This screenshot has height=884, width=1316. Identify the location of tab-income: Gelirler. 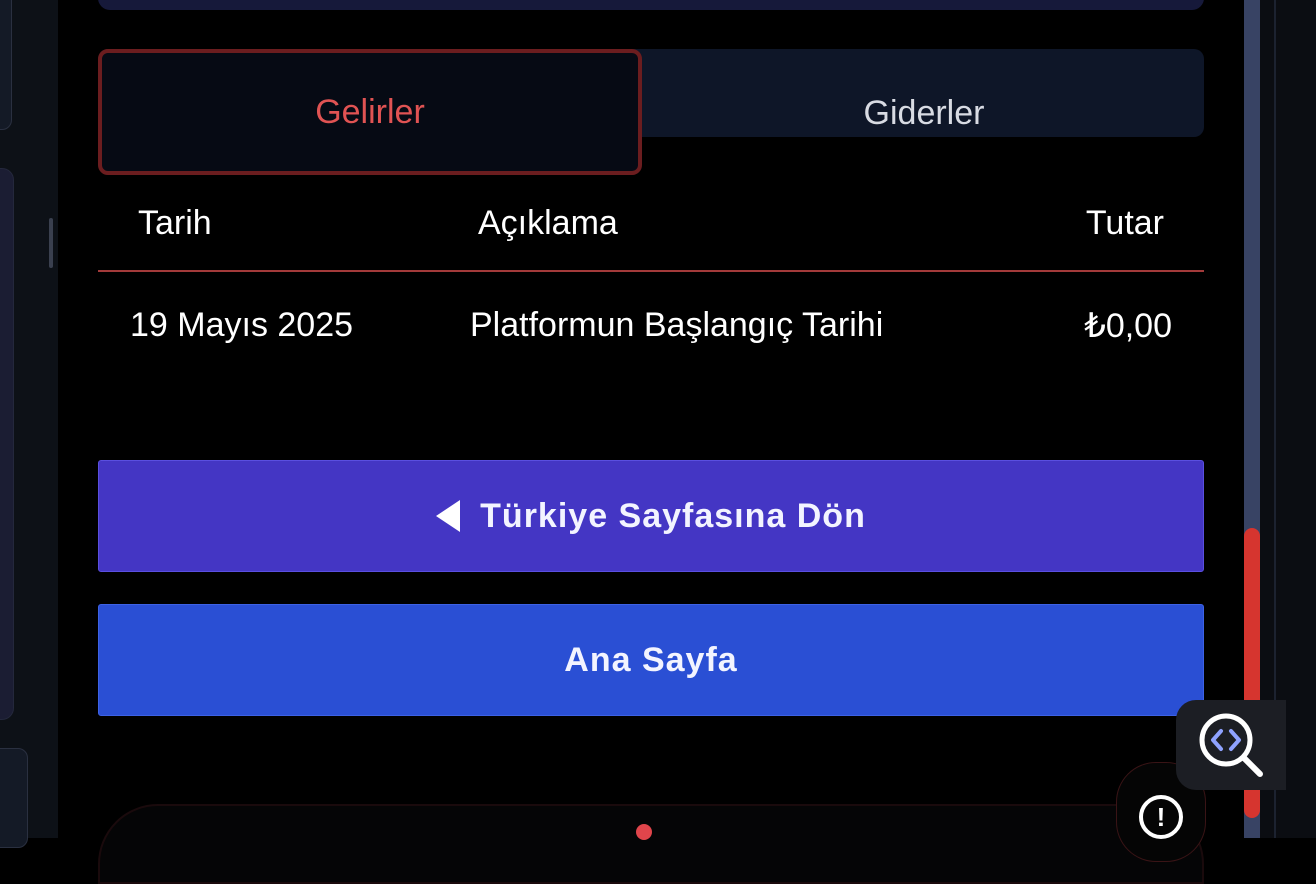
(370, 112).